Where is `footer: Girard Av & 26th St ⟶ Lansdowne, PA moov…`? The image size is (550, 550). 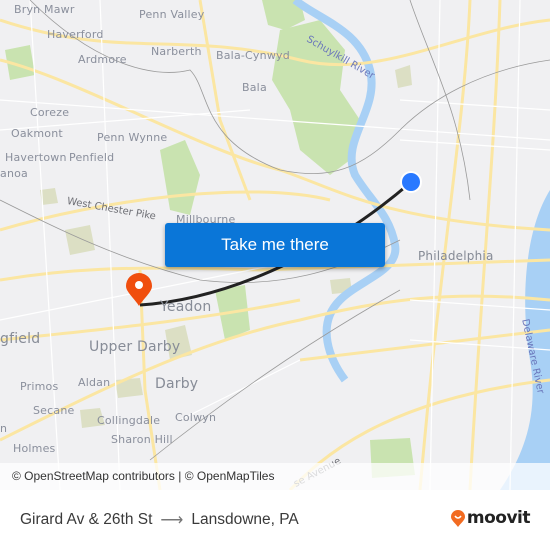 footer: Girard Av & 26th St ⟶ Lansdowne, PA moov… is located at coordinates (275, 520).